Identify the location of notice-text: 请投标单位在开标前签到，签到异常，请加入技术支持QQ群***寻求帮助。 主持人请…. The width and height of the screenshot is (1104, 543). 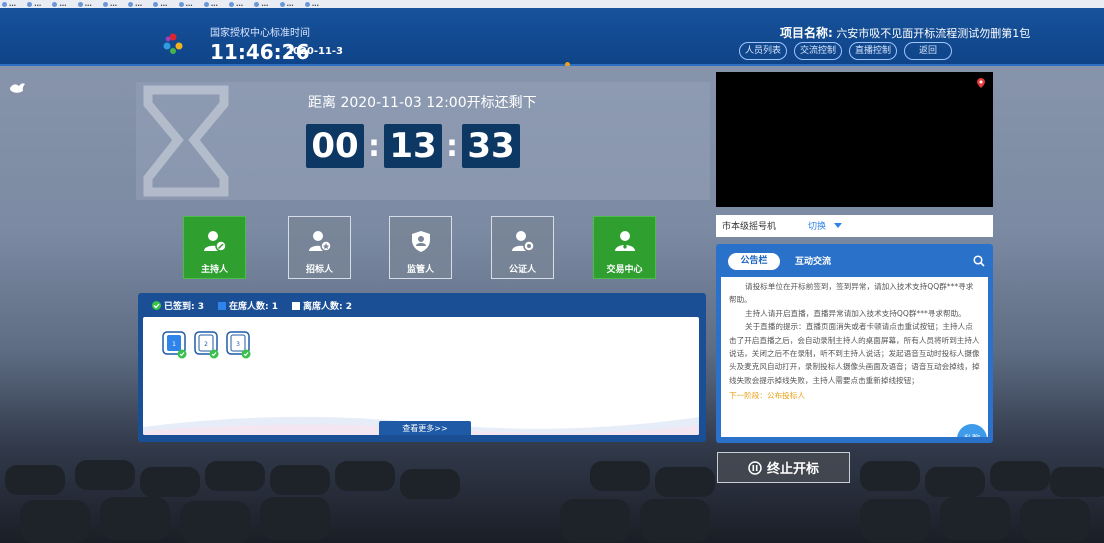
(854, 333).